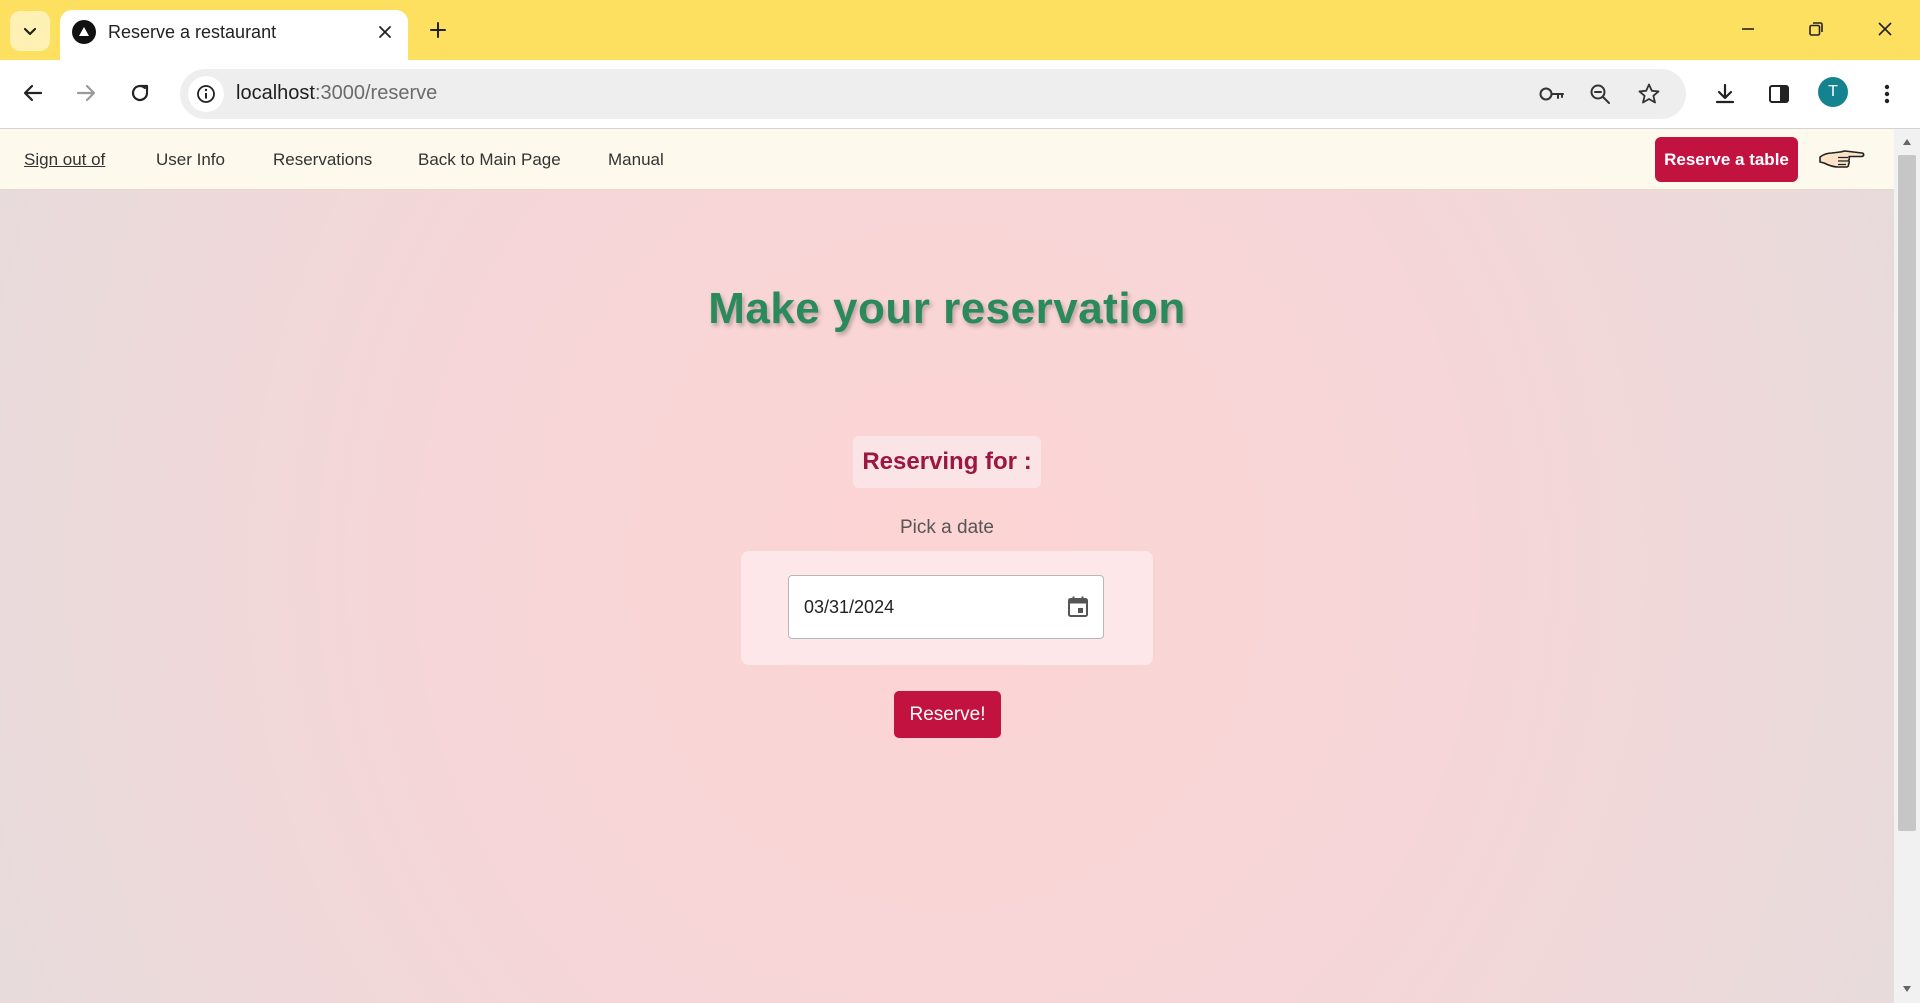 Image resolution: width=1920 pixels, height=1003 pixels. What do you see at coordinates (322, 160) in the screenshot?
I see `reservations-link: Reservations` at bounding box center [322, 160].